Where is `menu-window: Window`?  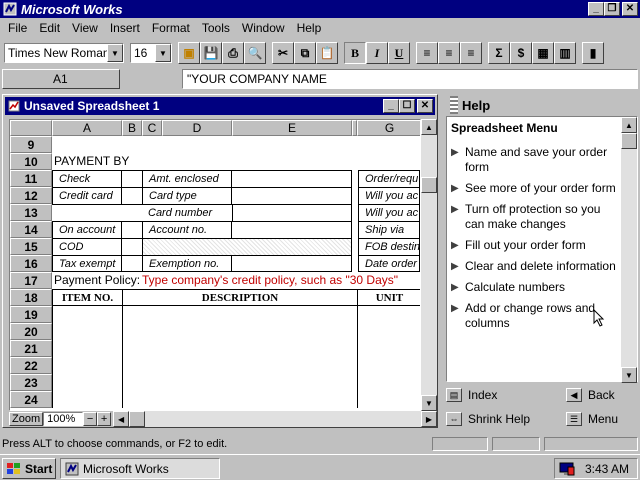
menu-window: Window is located at coordinates (263, 28).